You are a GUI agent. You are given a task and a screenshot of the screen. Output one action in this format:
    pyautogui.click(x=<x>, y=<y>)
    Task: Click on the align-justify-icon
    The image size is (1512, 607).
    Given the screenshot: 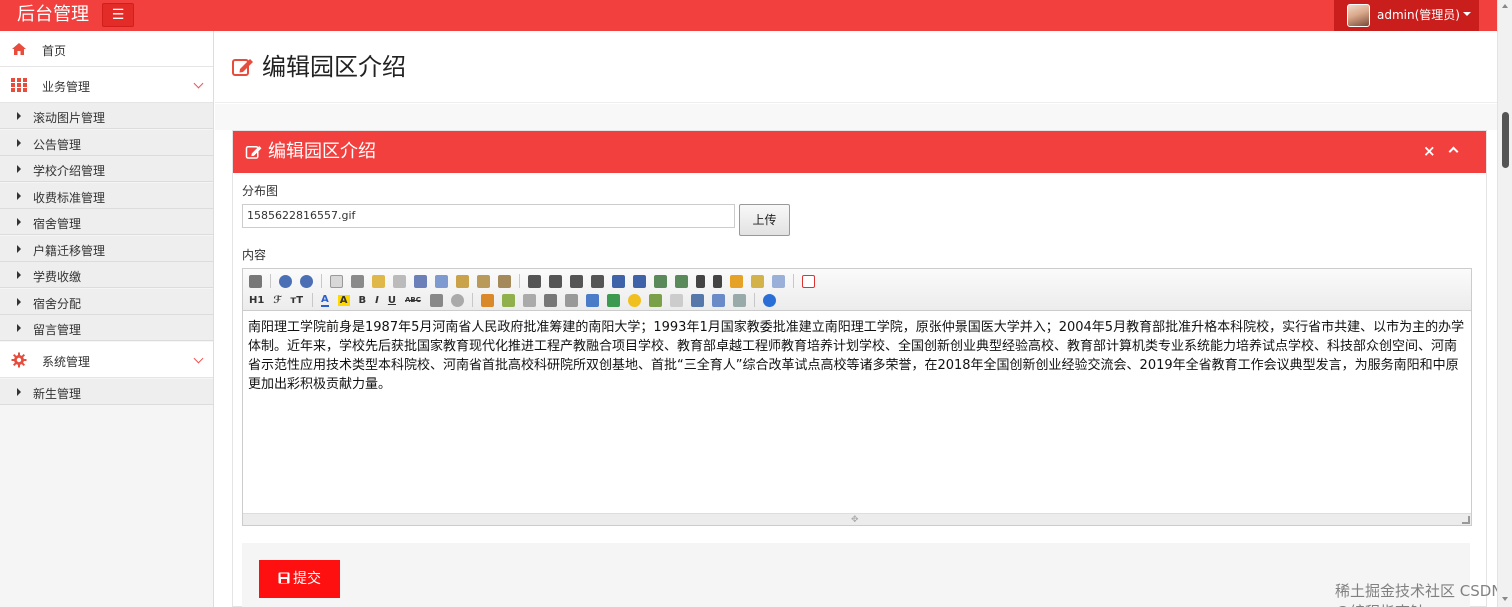 What is the action you would take?
    pyautogui.click(x=597, y=281)
    